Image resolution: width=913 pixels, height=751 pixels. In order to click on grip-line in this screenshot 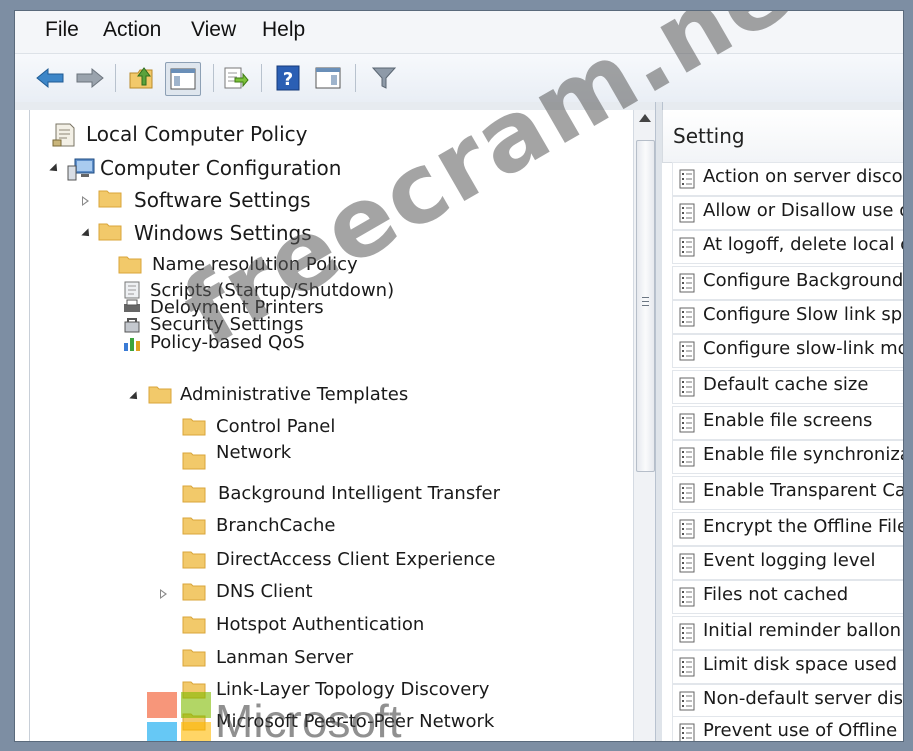, I will do `click(645, 305)`.